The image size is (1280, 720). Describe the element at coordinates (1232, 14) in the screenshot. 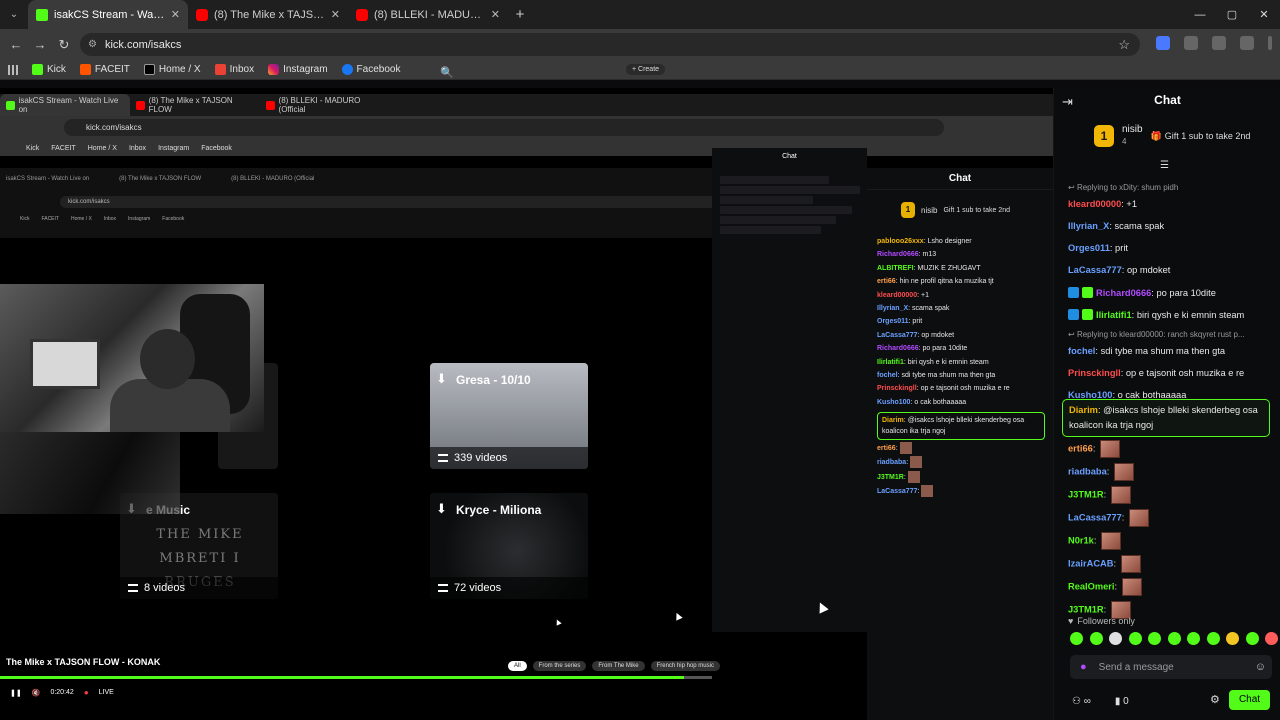

I see `maximize-button: ▢` at that location.